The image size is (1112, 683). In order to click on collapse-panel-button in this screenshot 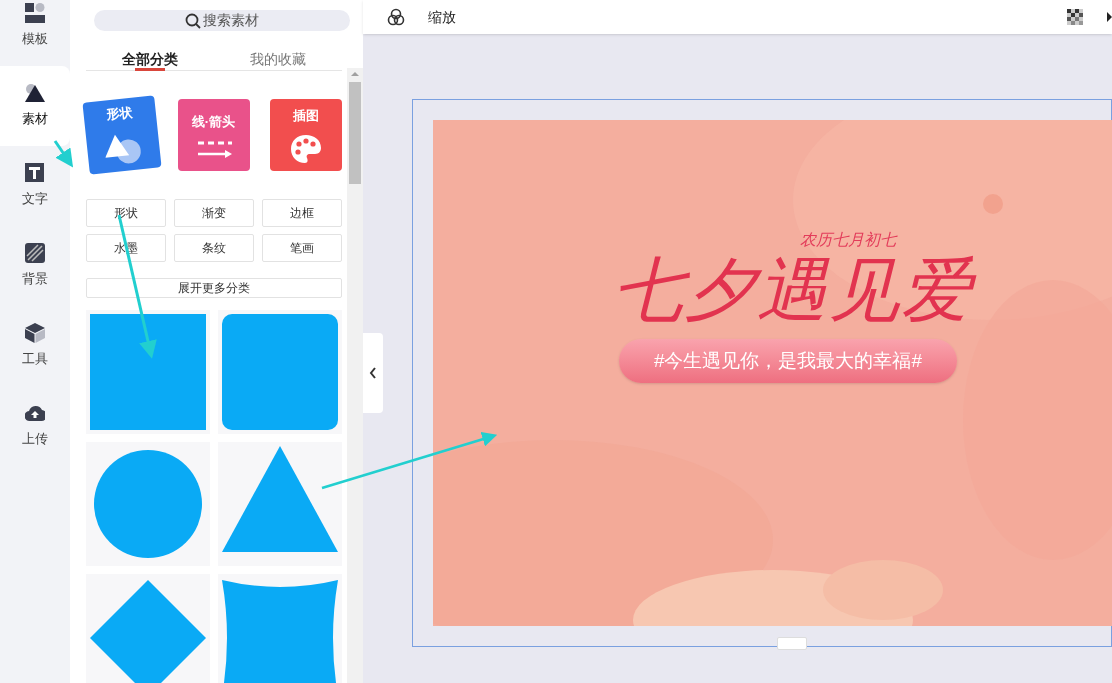, I will do `click(373, 373)`.